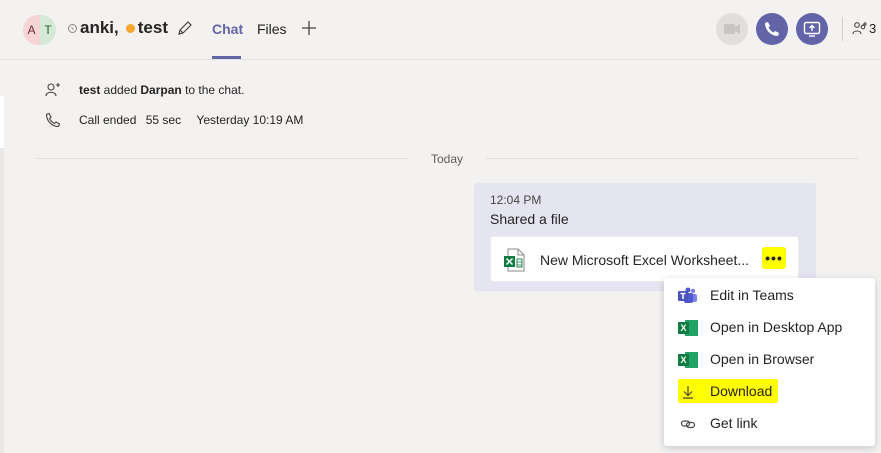  What do you see at coordinates (213, 90) in the screenshot?
I see `event-text-end: to the chat.` at bounding box center [213, 90].